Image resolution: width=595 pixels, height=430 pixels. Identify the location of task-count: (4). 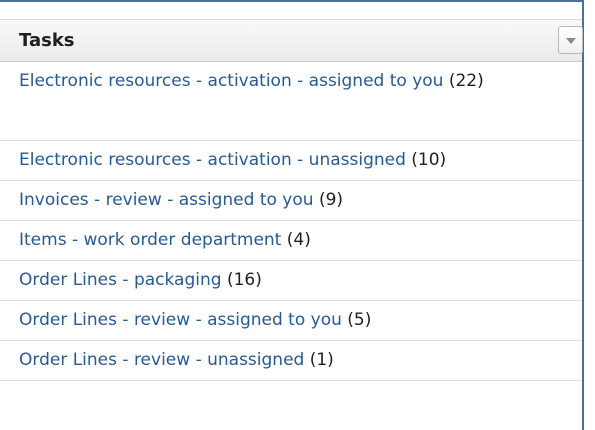
(298, 240).